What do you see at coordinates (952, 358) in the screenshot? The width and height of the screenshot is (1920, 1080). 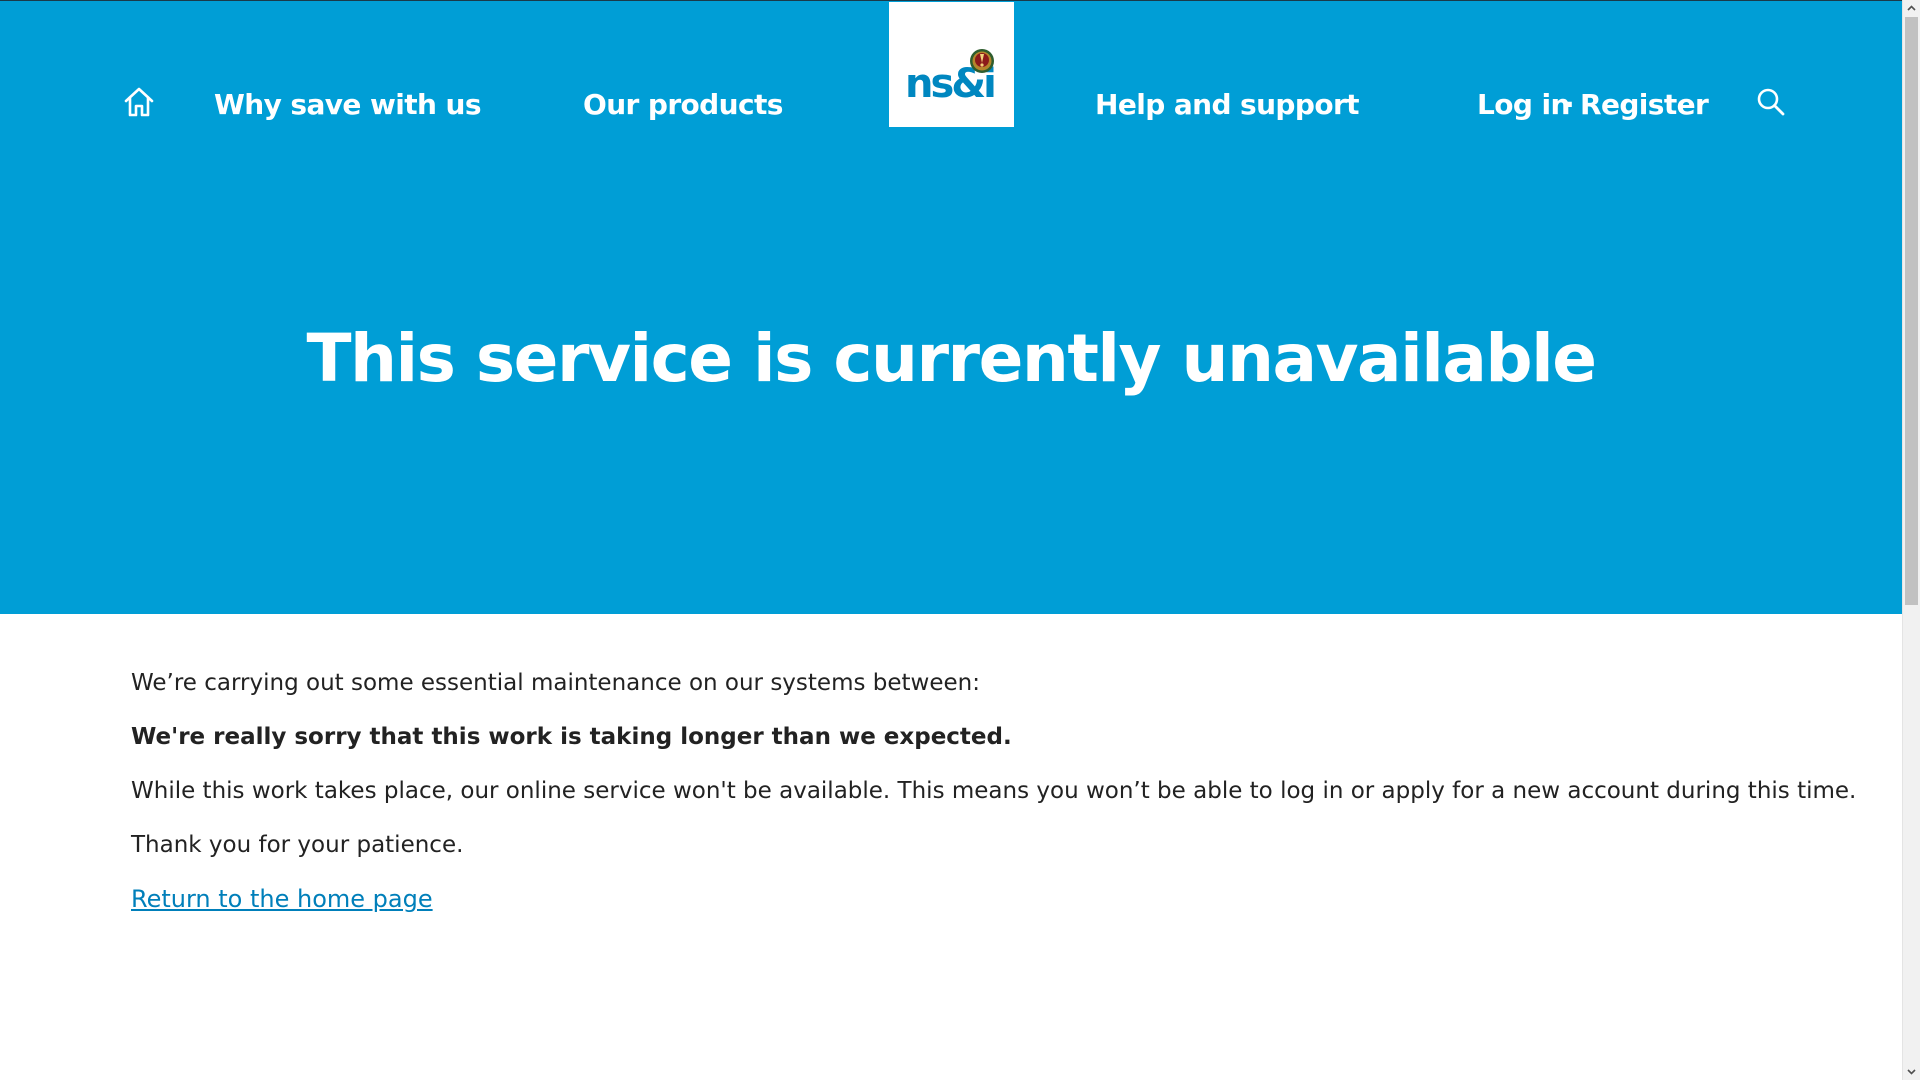 I see `page-title: This service is currently unavailable` at bounding box center [952, 358].